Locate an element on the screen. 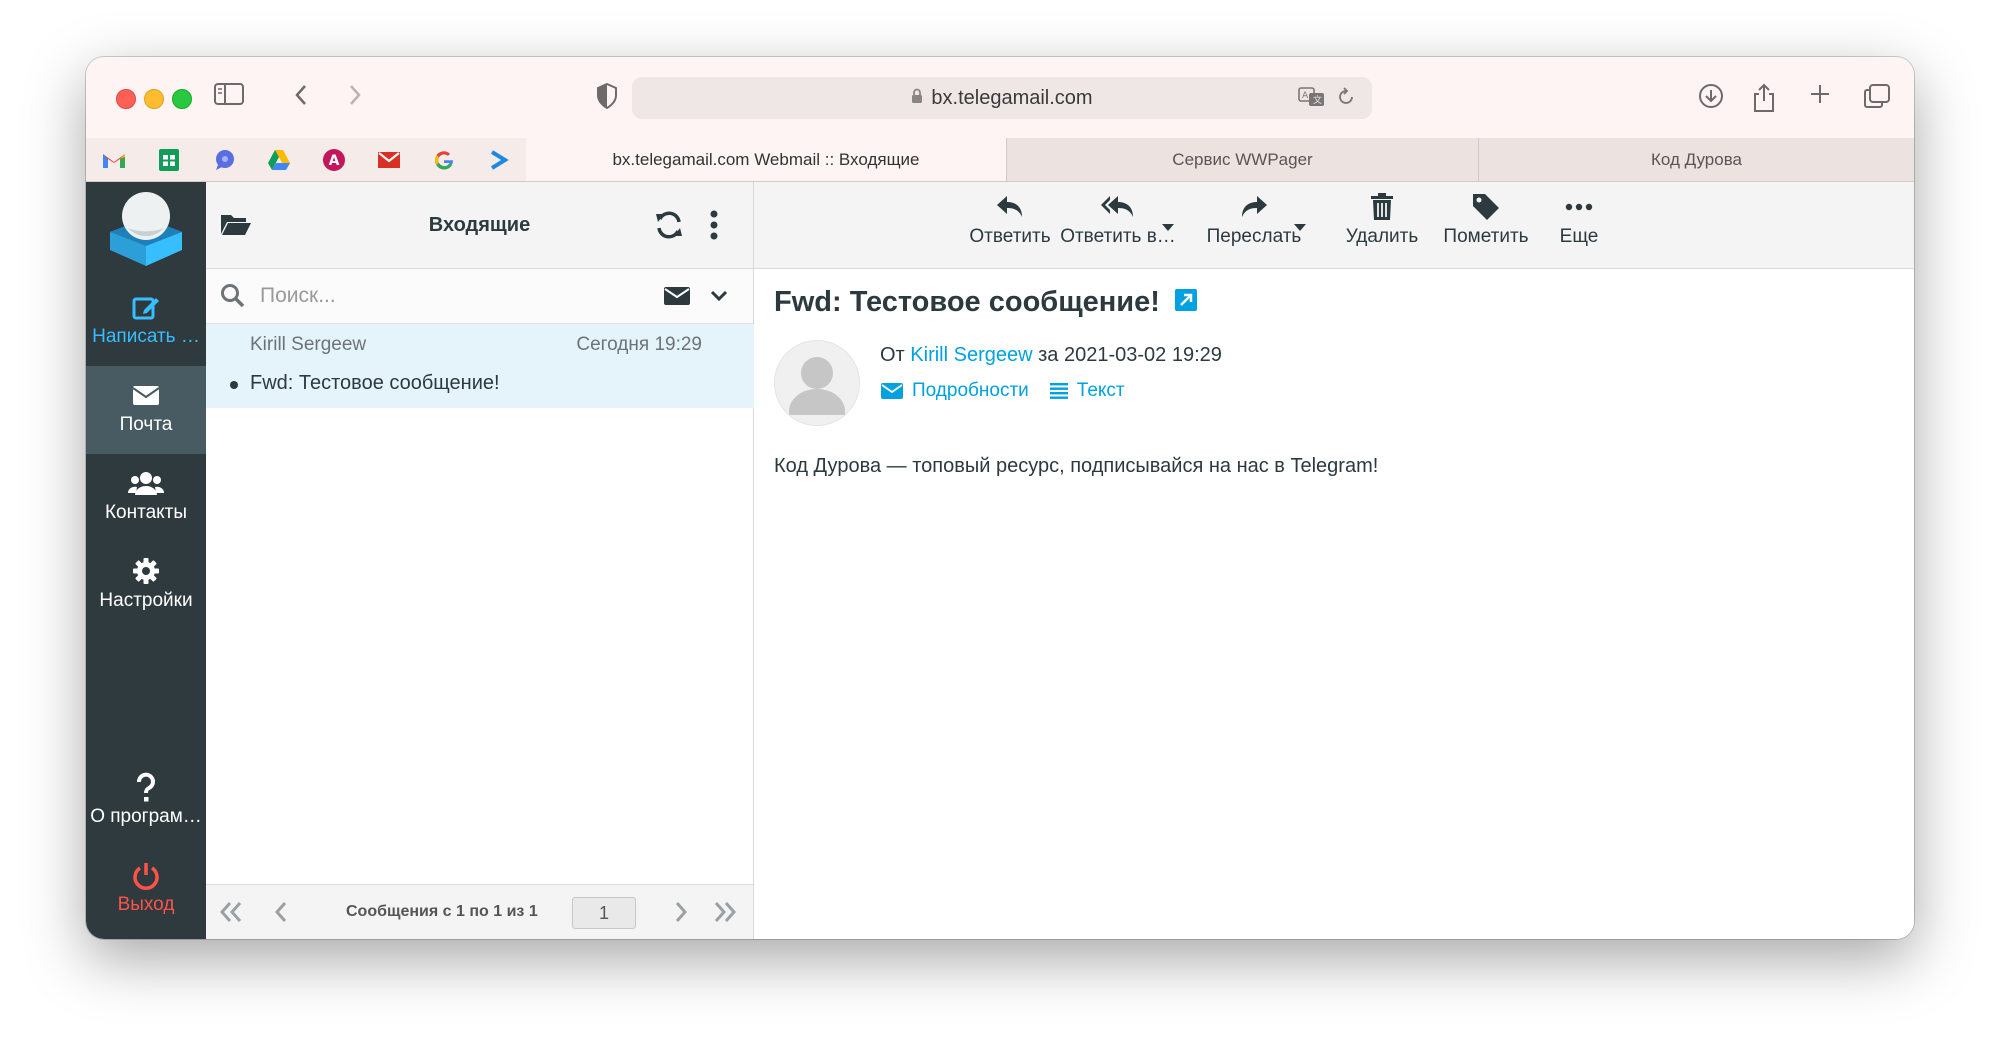 The image size is (2000, 1052). messenger-icon is located at coordinates (224, 159).